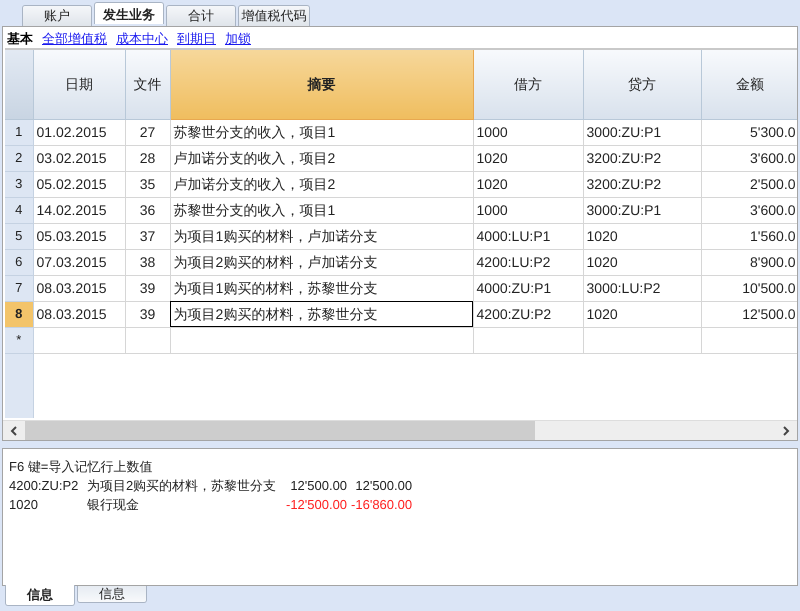 The height and width of the screenshot is (611, 800). Describe the element at coordinates (19, 236) in the screenshot. I see `row-number: 5` at that location.